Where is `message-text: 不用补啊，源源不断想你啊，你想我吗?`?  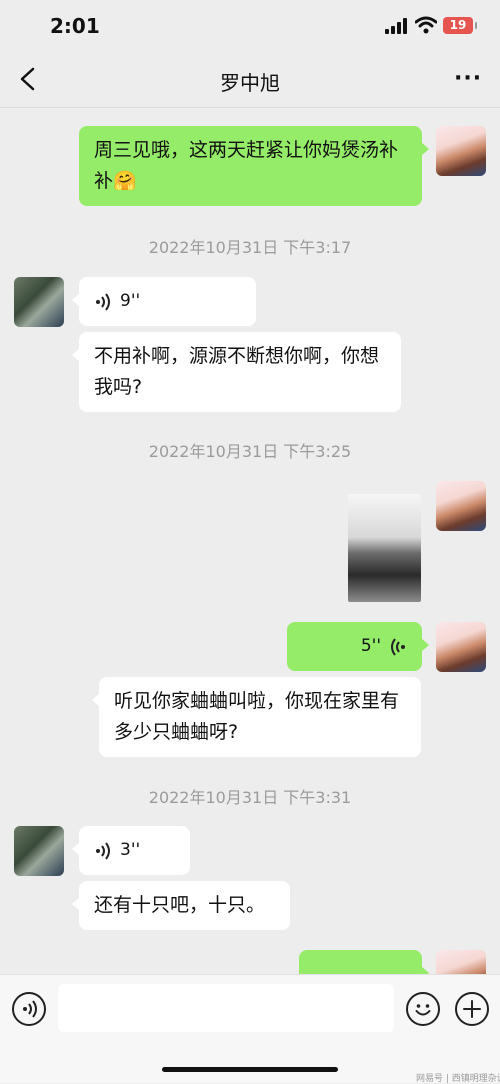 message-text: 不用补啊，源源不断想你啊，你想我吗? is located at coordinates (237, 371).